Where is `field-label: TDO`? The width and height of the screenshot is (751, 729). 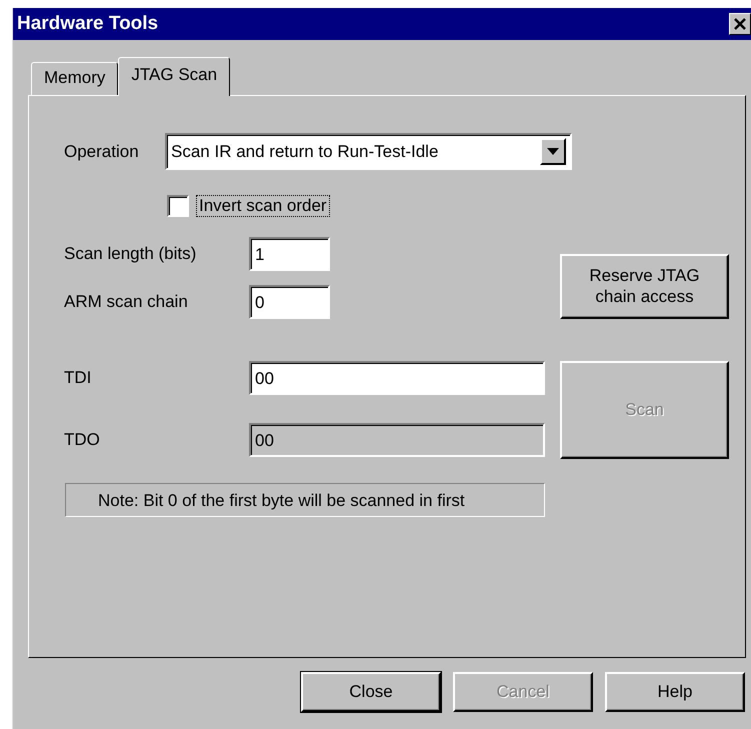 field-label: TDO is located at coordinates (82, 440).